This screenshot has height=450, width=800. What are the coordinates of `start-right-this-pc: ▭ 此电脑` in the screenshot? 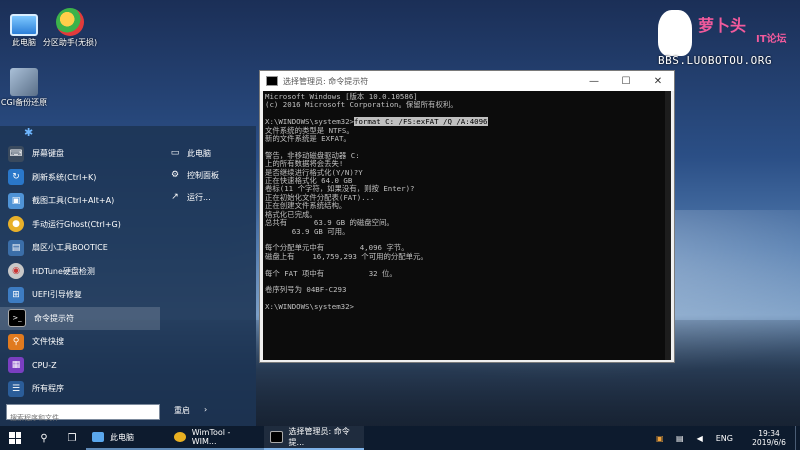 It's located at (210, 153).